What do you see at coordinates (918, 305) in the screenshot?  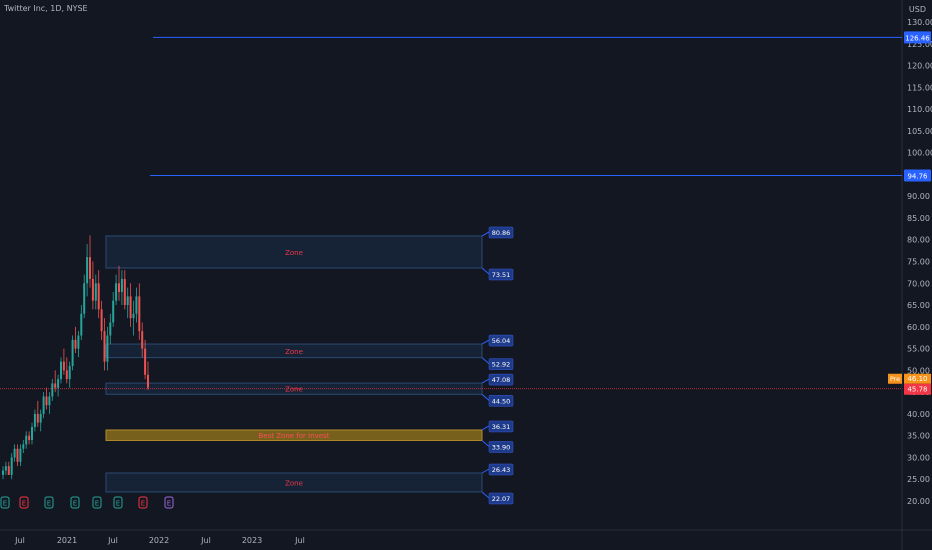 I see `y-tick-label: 65.00` at bounding box center [918, 305].